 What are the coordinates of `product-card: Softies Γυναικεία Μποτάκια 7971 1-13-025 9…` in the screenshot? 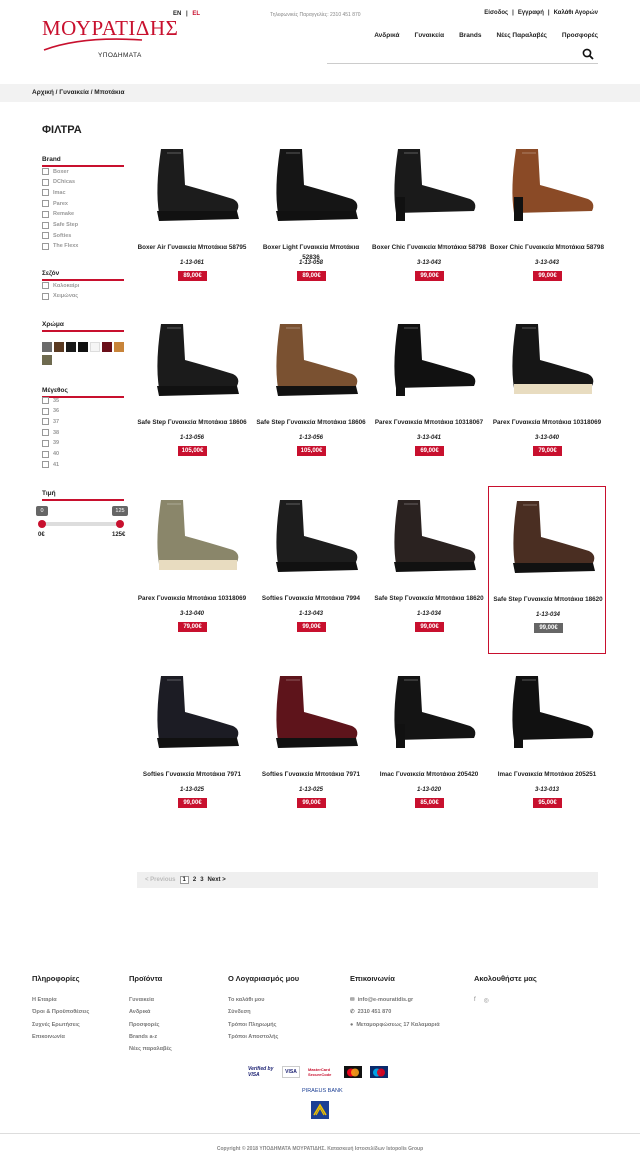 It's located at (192, 746).